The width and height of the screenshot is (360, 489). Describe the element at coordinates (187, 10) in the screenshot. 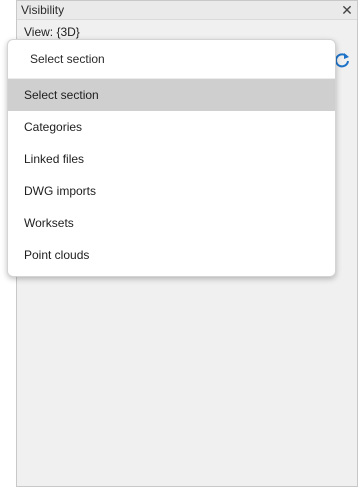

I see `panel-titlebar: Visibility ✕` at that location.